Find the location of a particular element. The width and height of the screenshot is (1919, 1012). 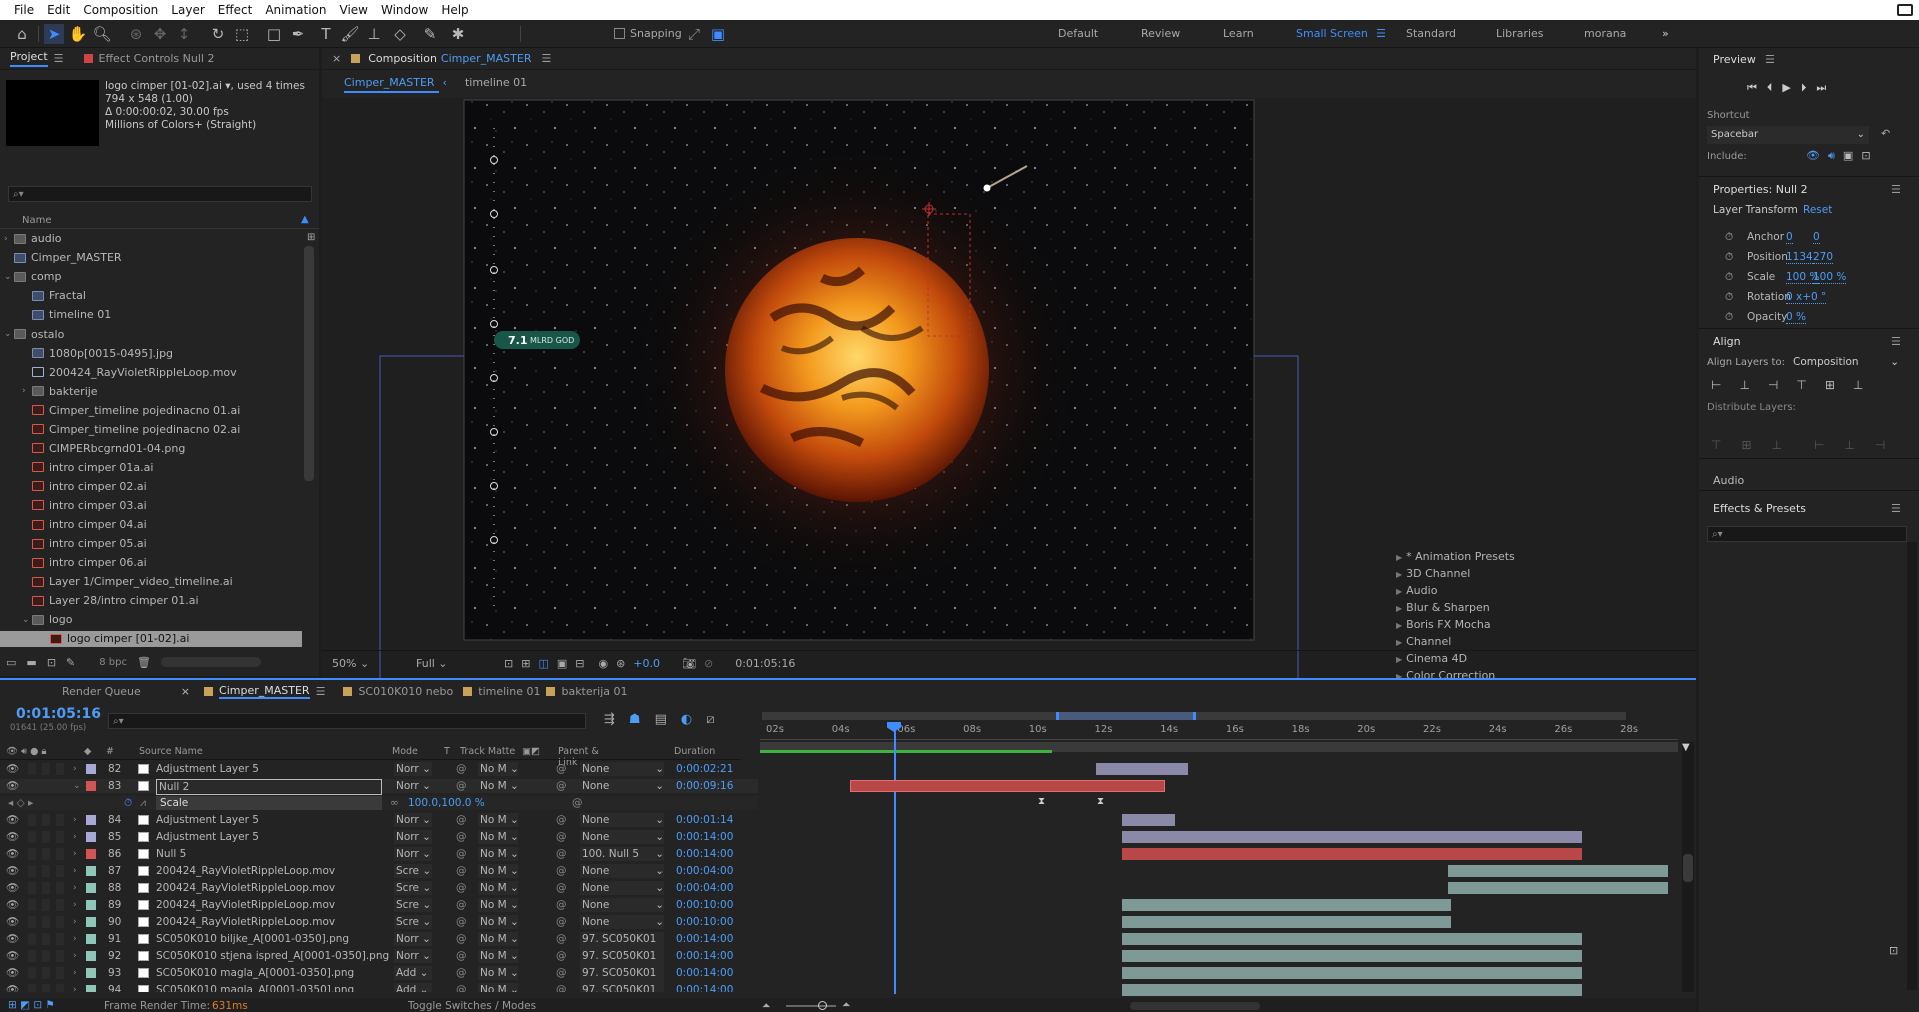

rotation-tool-icon: ↻ is located at coordinates (218, 34).